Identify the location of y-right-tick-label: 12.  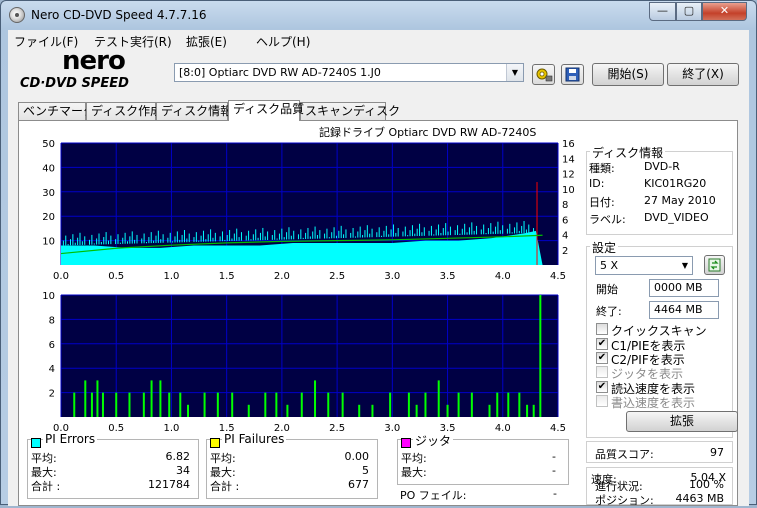
(568, 175).